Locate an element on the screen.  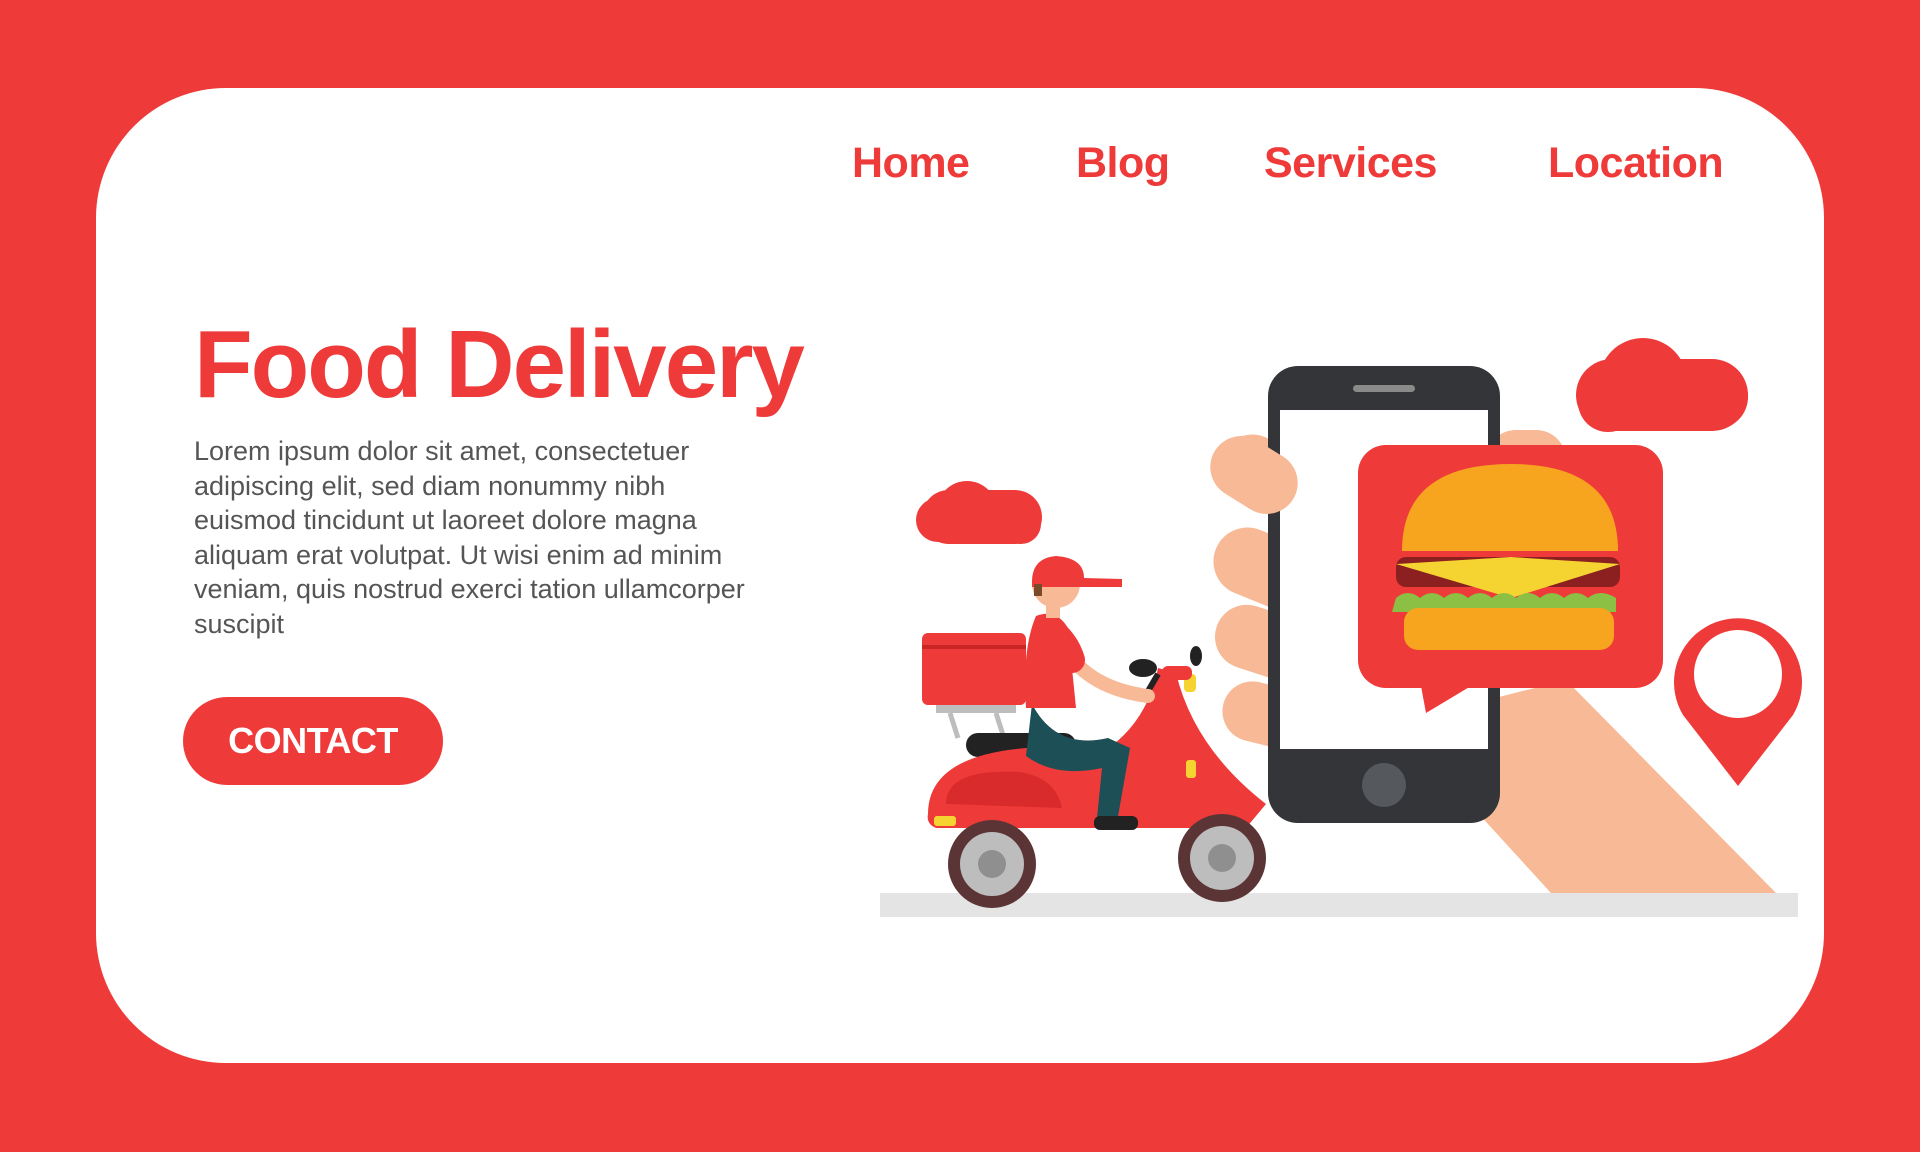
location-pin-icon is located at coordinates (1738, 702).